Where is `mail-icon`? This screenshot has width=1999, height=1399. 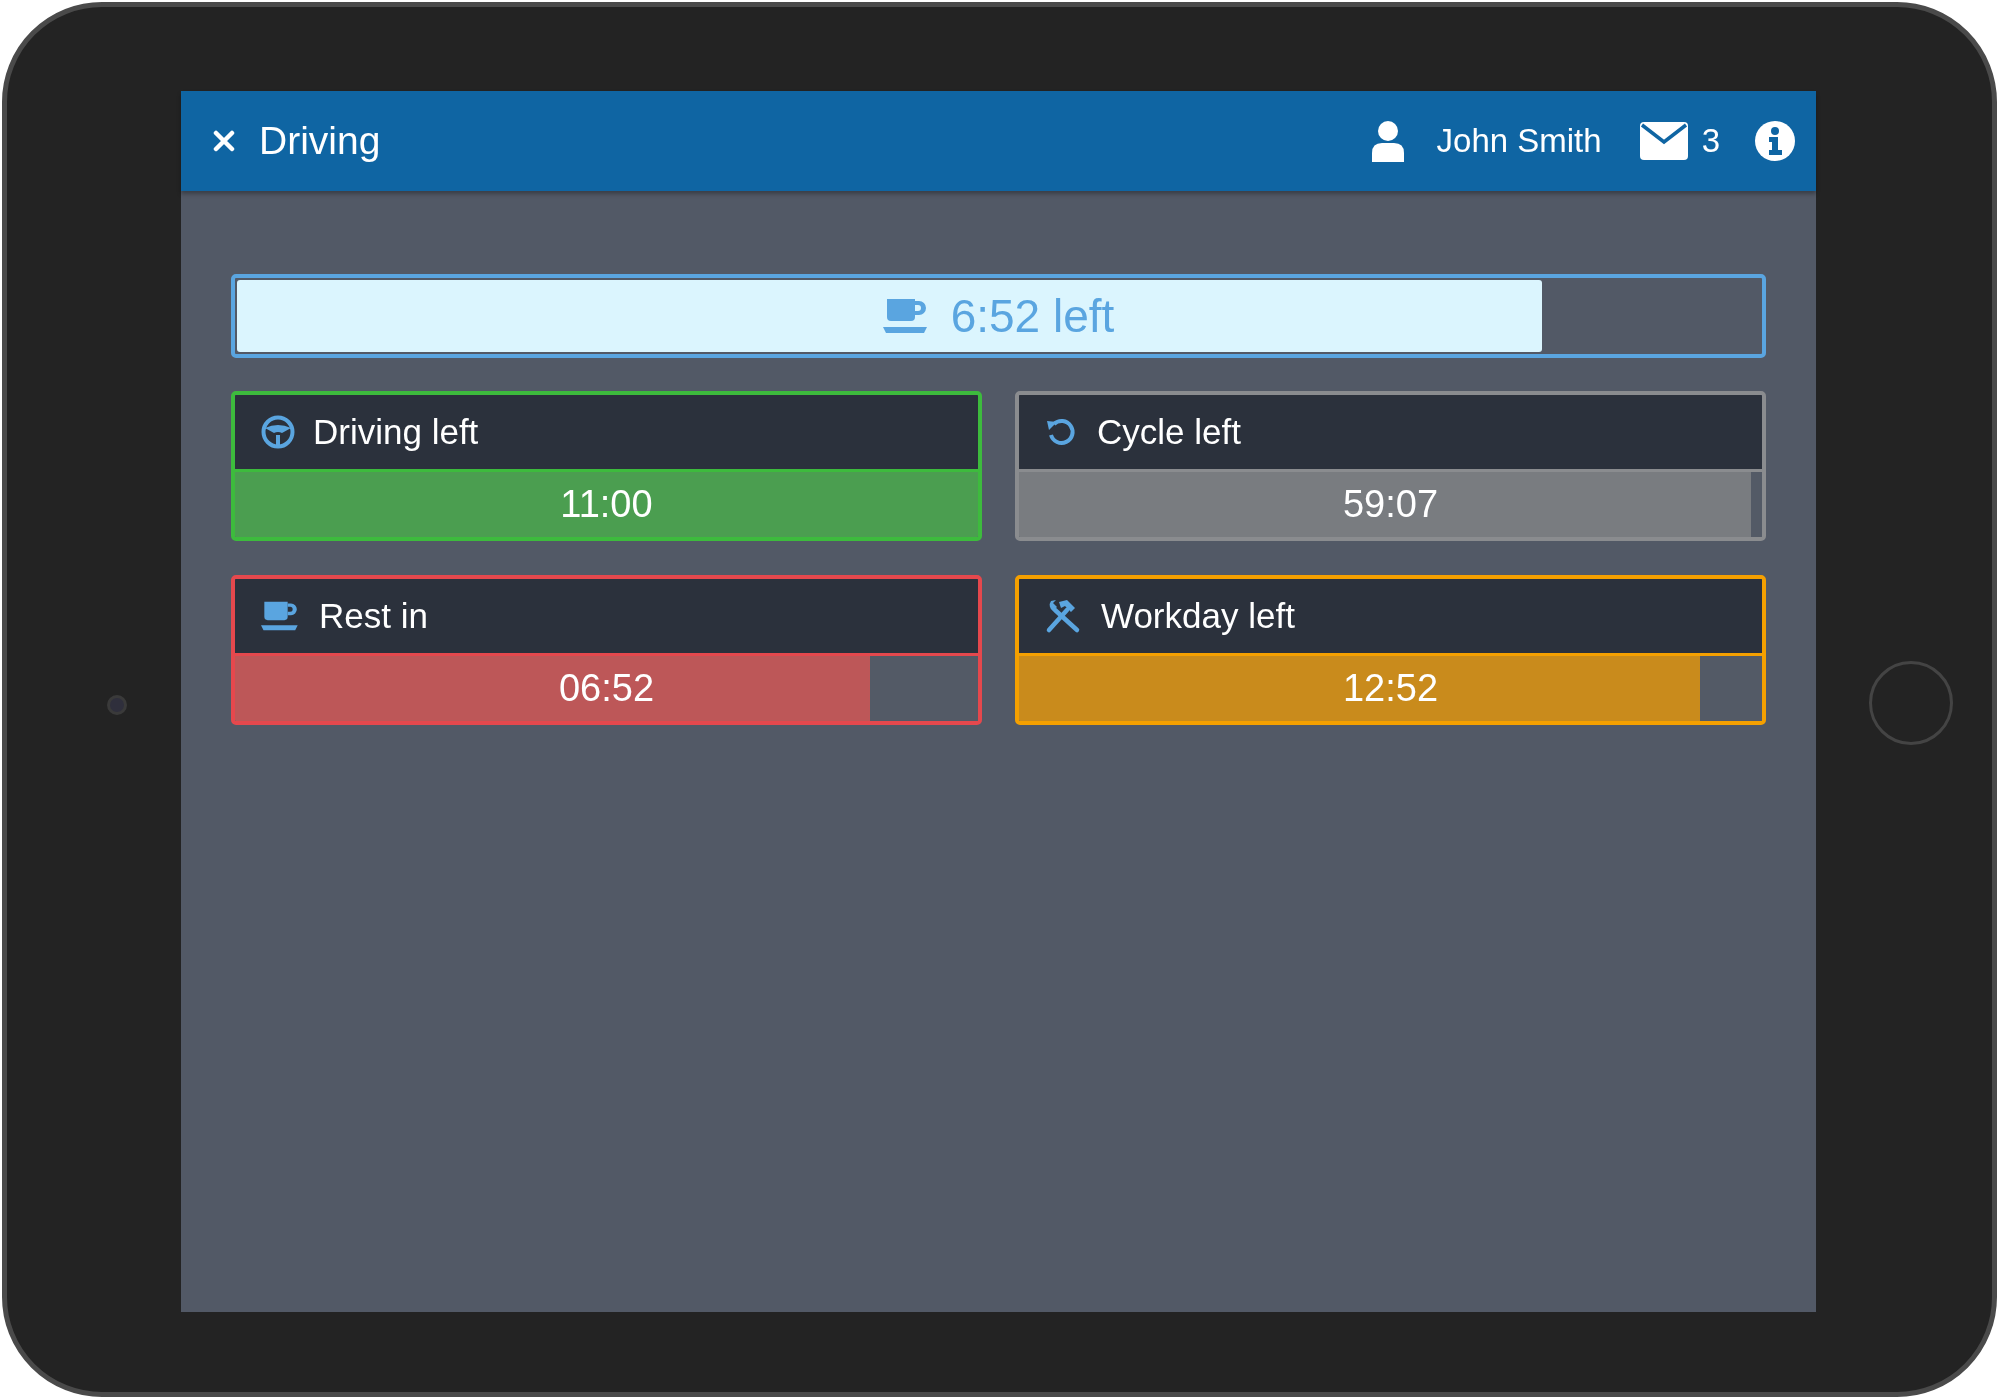 mail-icon is located at coordinates (1663, 141).